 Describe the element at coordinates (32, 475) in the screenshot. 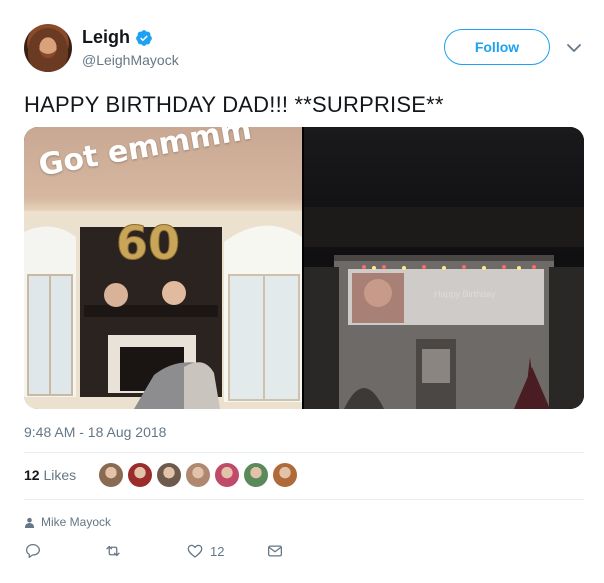

I see `likes-number: 12` at that location.